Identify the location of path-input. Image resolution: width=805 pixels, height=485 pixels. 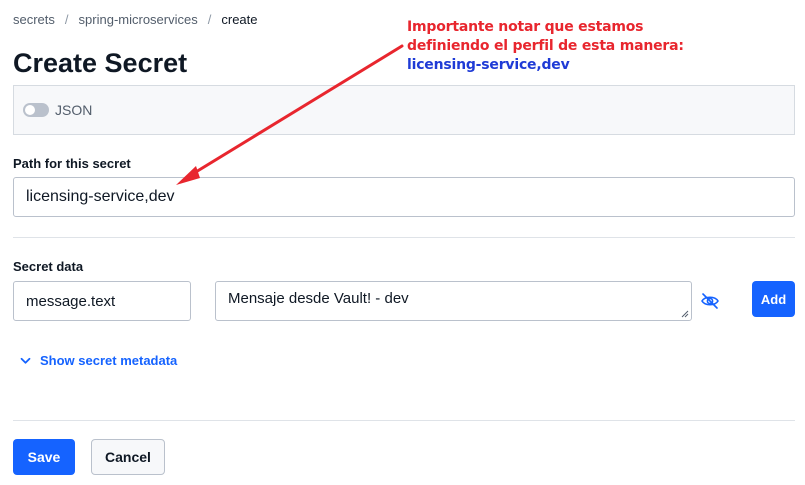
(404, 197).